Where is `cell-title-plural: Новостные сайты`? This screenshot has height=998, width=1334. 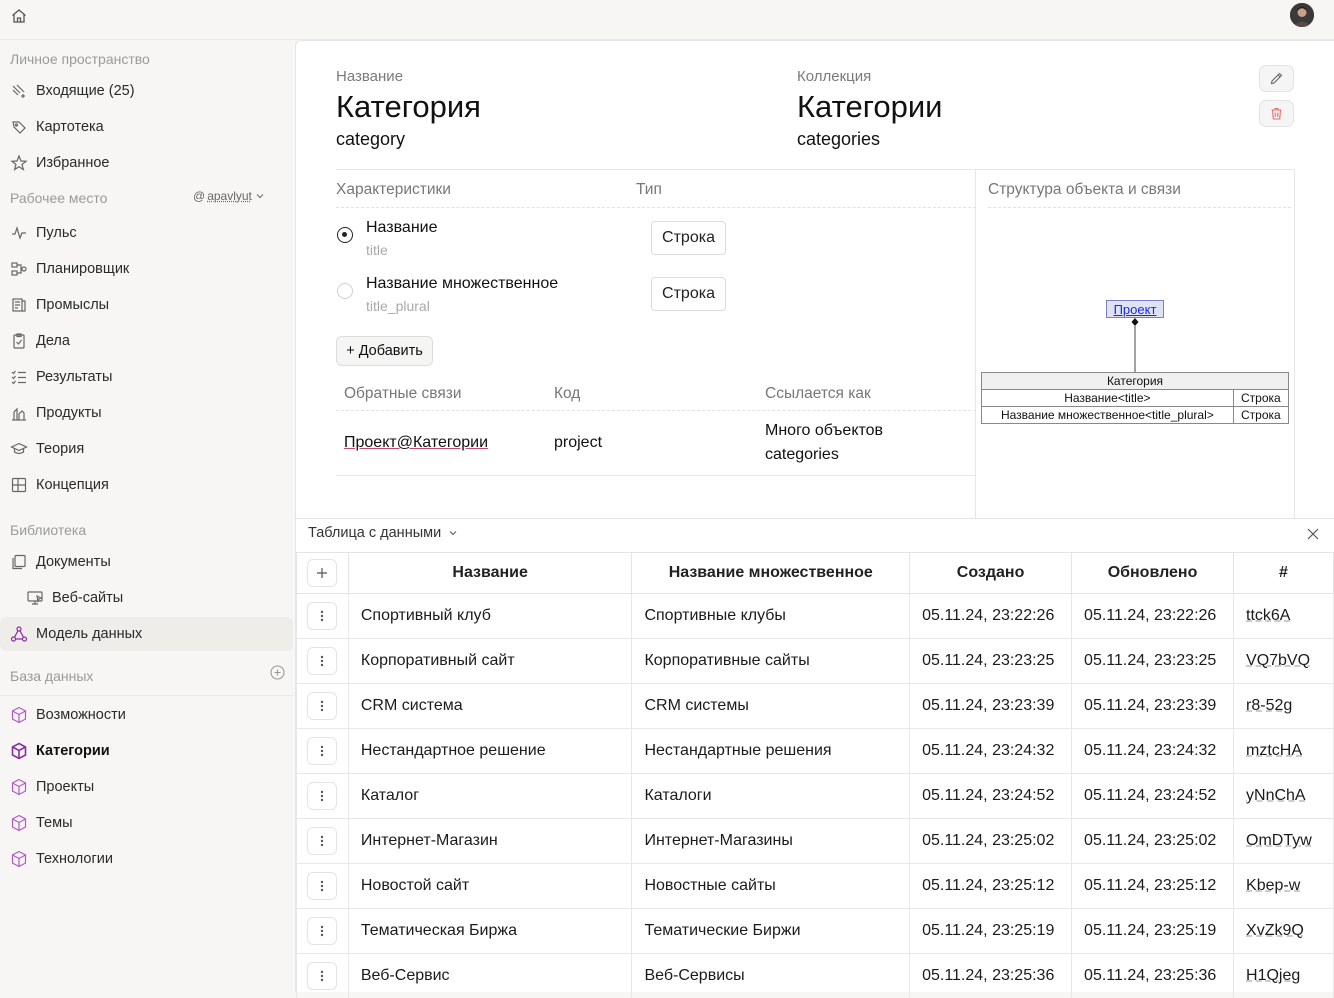 cell-title-plural: Новостные сайты is located at coordinates (771, 886).